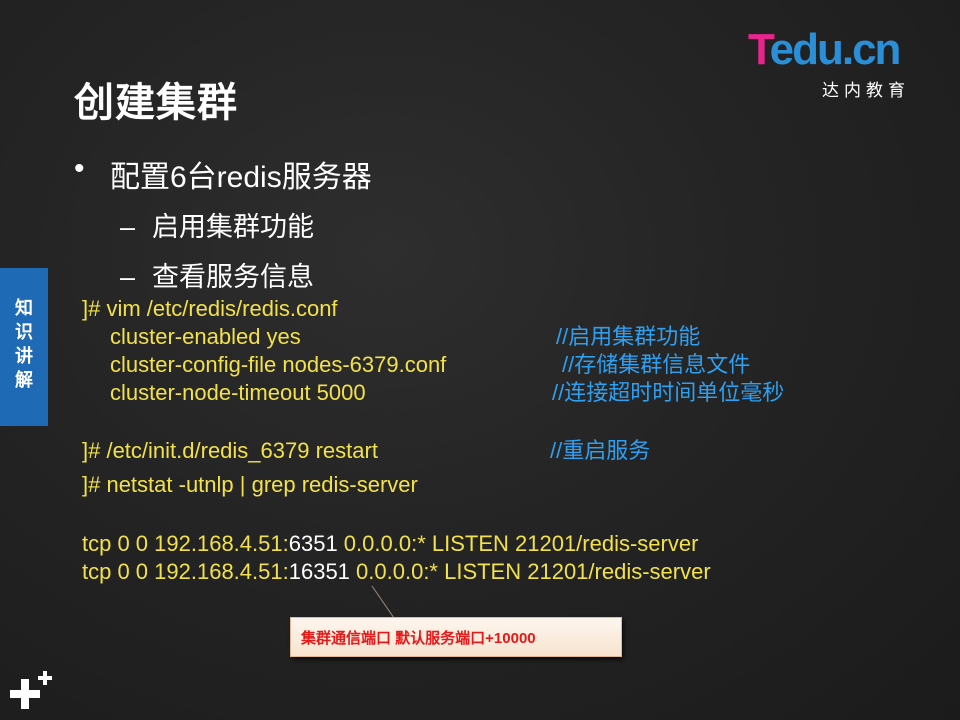 The image size is (960, 720). I want to click on comment-cluster-enabled: //启用集群功能, so click(628, 336).